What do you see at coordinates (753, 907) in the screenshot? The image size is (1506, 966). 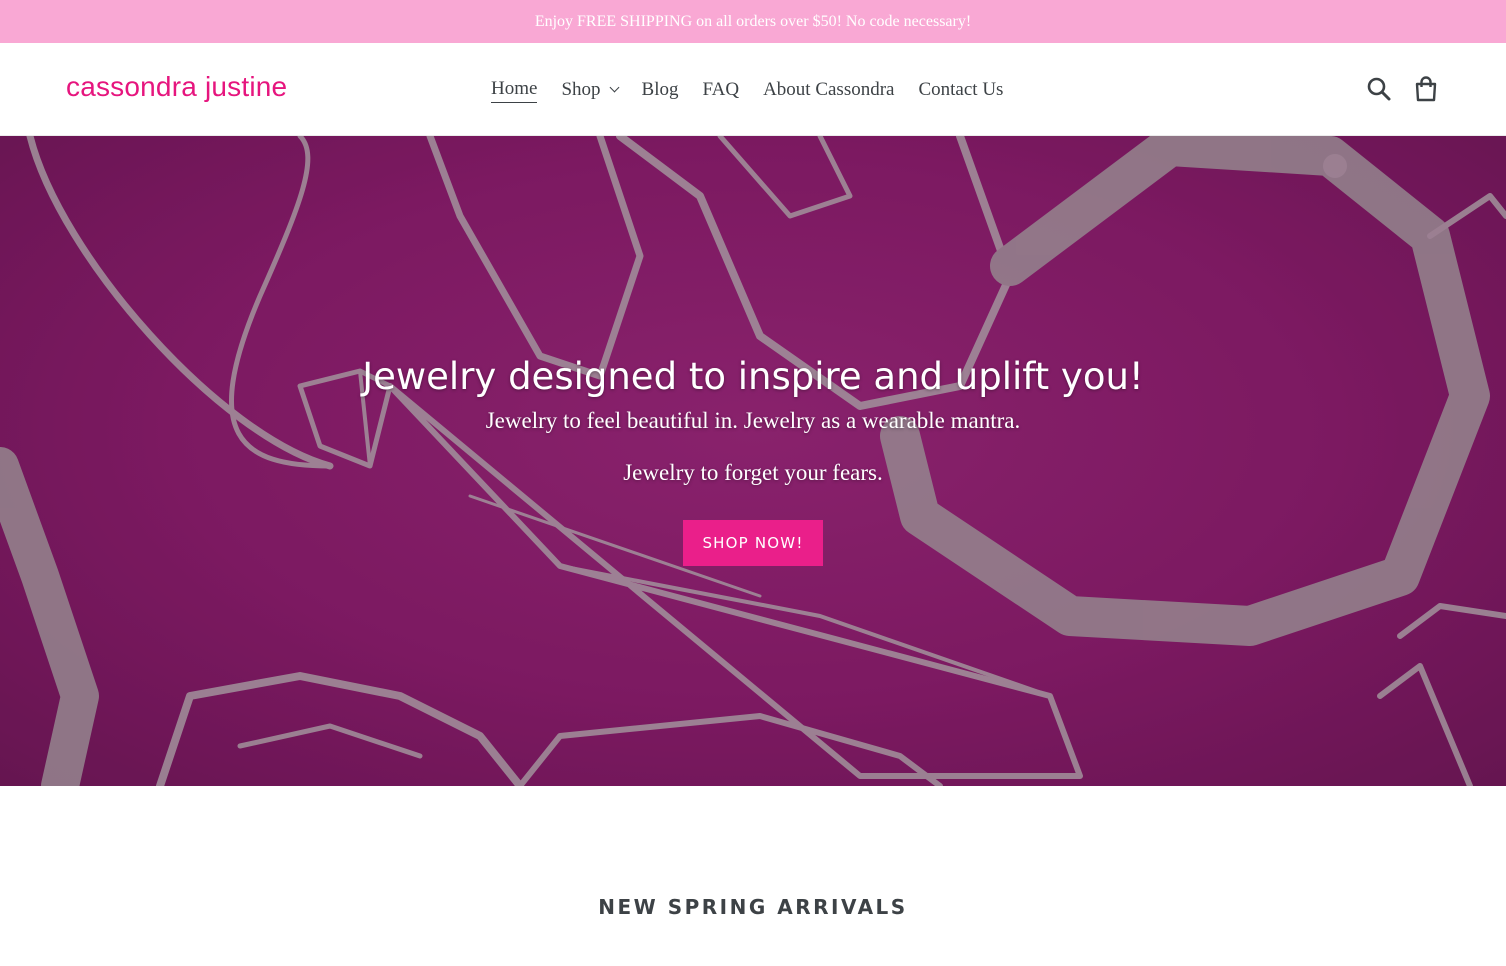 I see `section-title-new-arrivals: NEW SPRING ARRIVALS` at bounding box center [753, 907].